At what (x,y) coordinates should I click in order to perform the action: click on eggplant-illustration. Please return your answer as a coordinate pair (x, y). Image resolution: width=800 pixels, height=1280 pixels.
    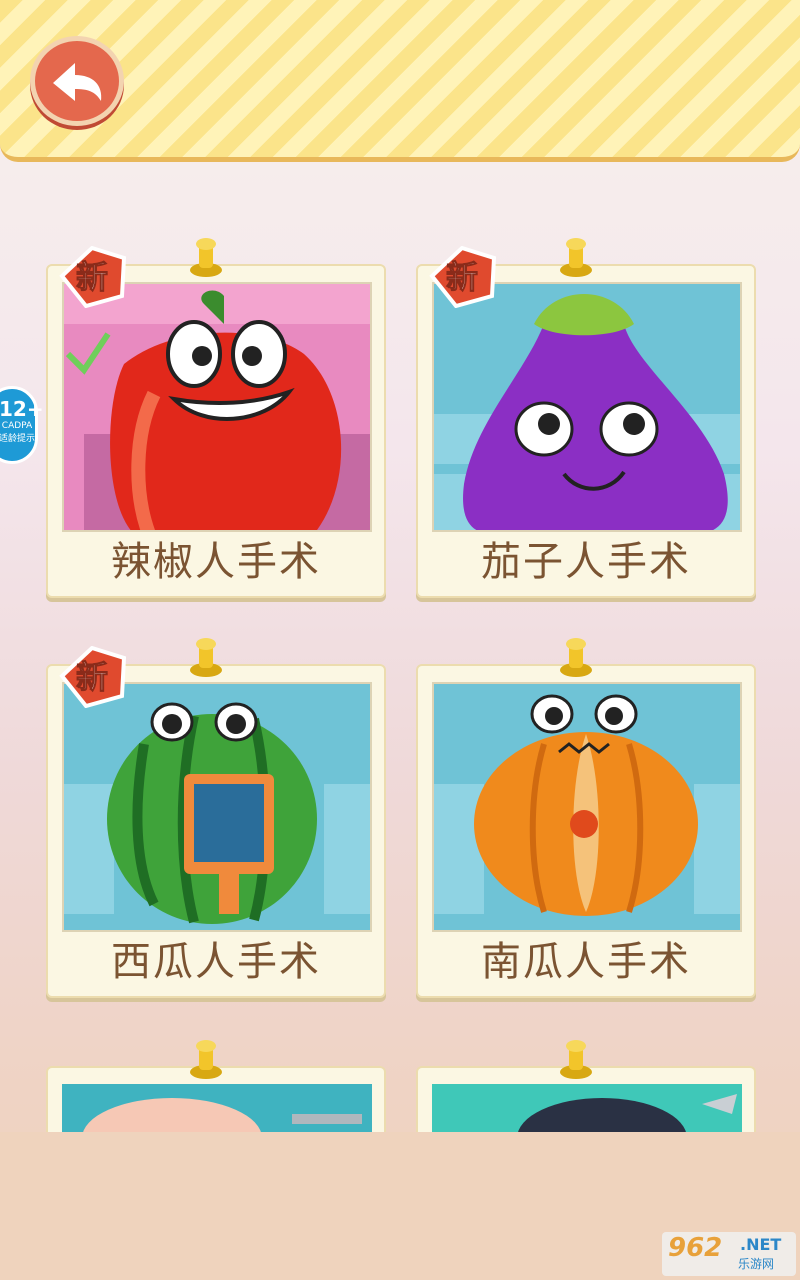
    Looking at the image, I should click on (587, 407).